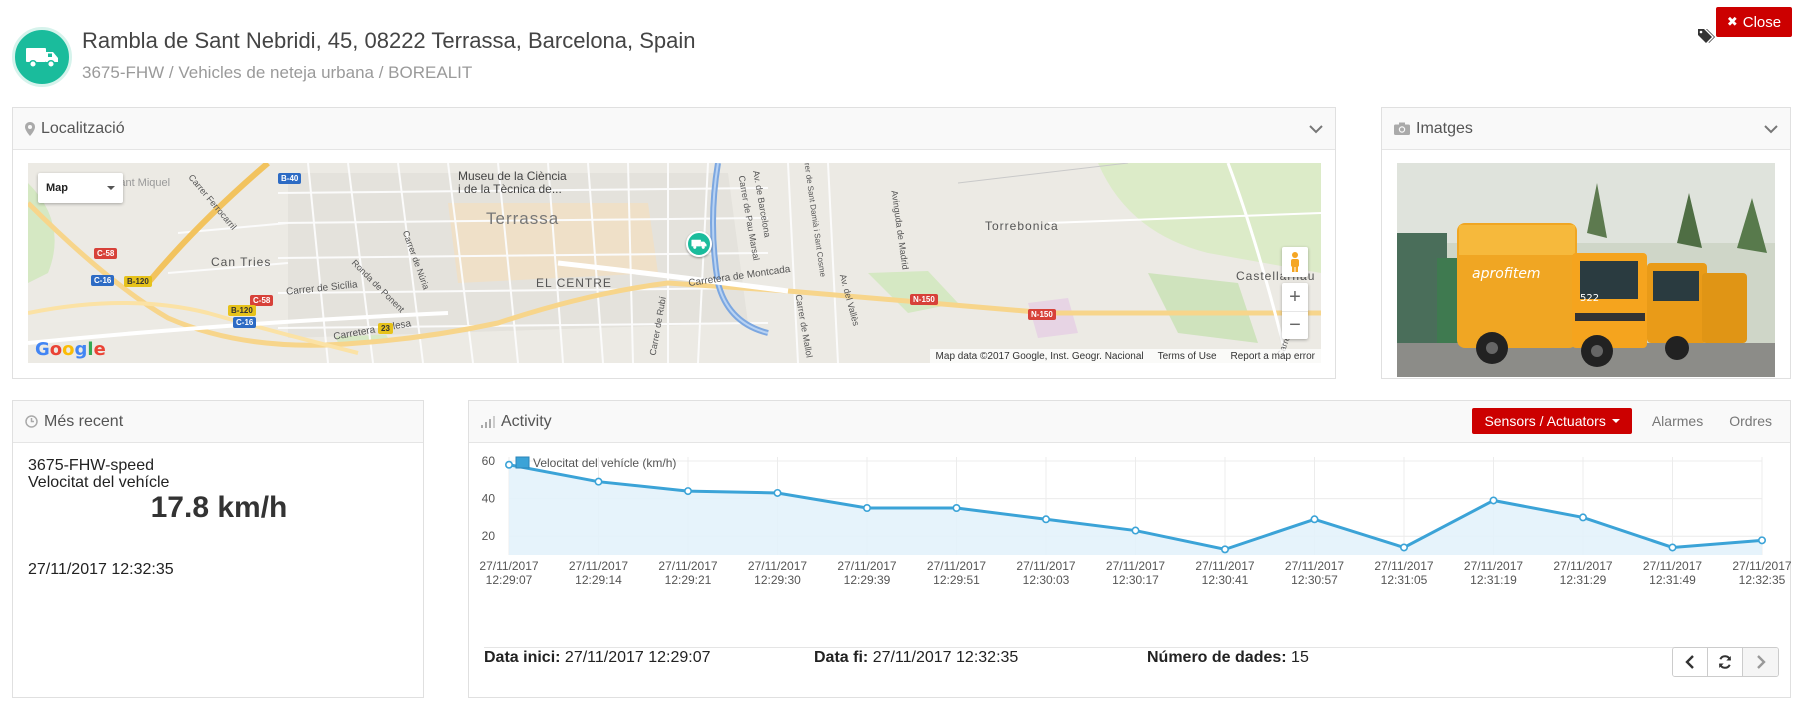  Describe the element at coordinates (57, 188) in the screenshot. I see `map-type-label: Map` at that location.